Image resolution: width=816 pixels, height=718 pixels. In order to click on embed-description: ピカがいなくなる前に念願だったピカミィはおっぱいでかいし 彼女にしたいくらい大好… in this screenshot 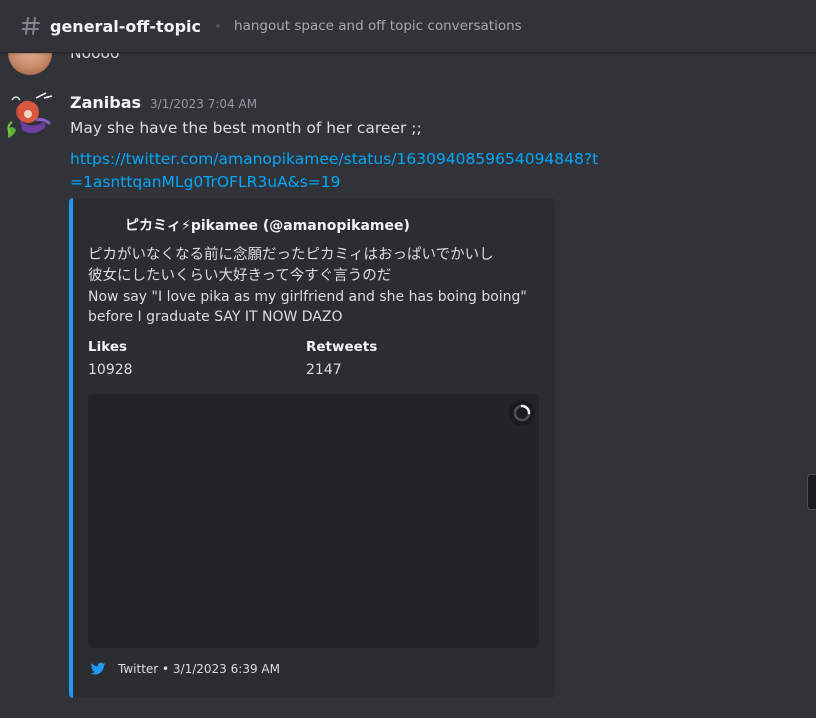, I will do `click(313, 286)`.